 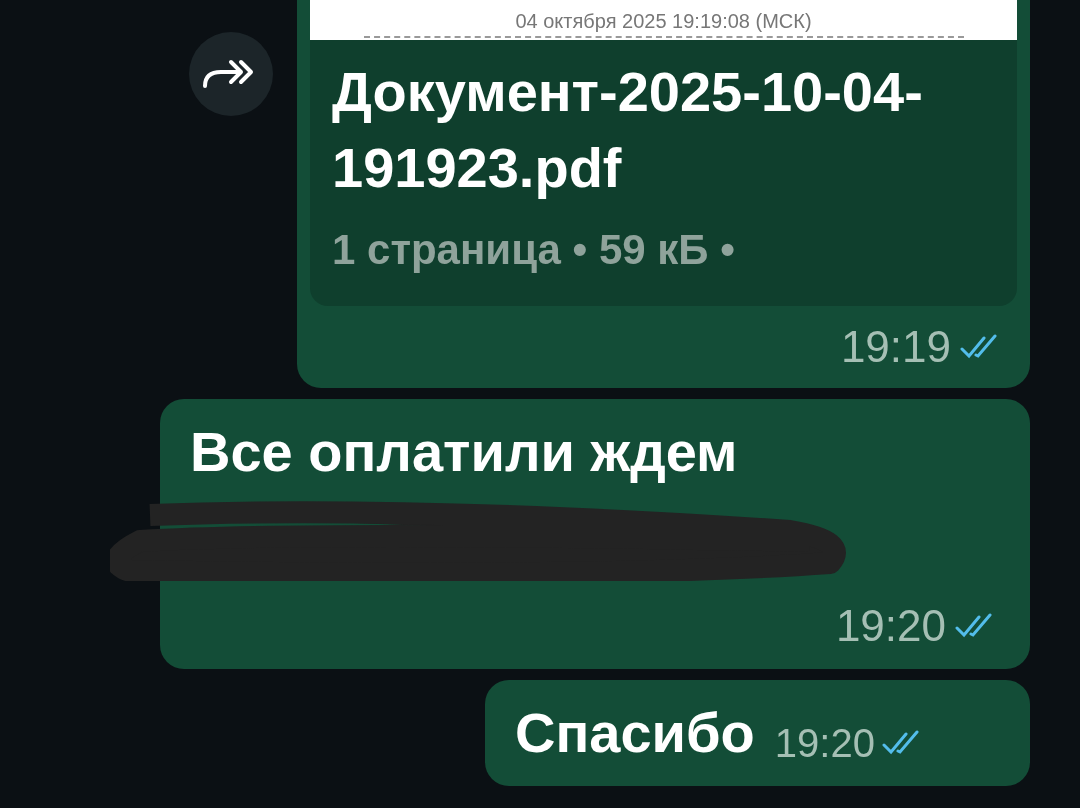 I want to click on file-info: 1 страница • 59 кБ •, so click(x=534, y=250).